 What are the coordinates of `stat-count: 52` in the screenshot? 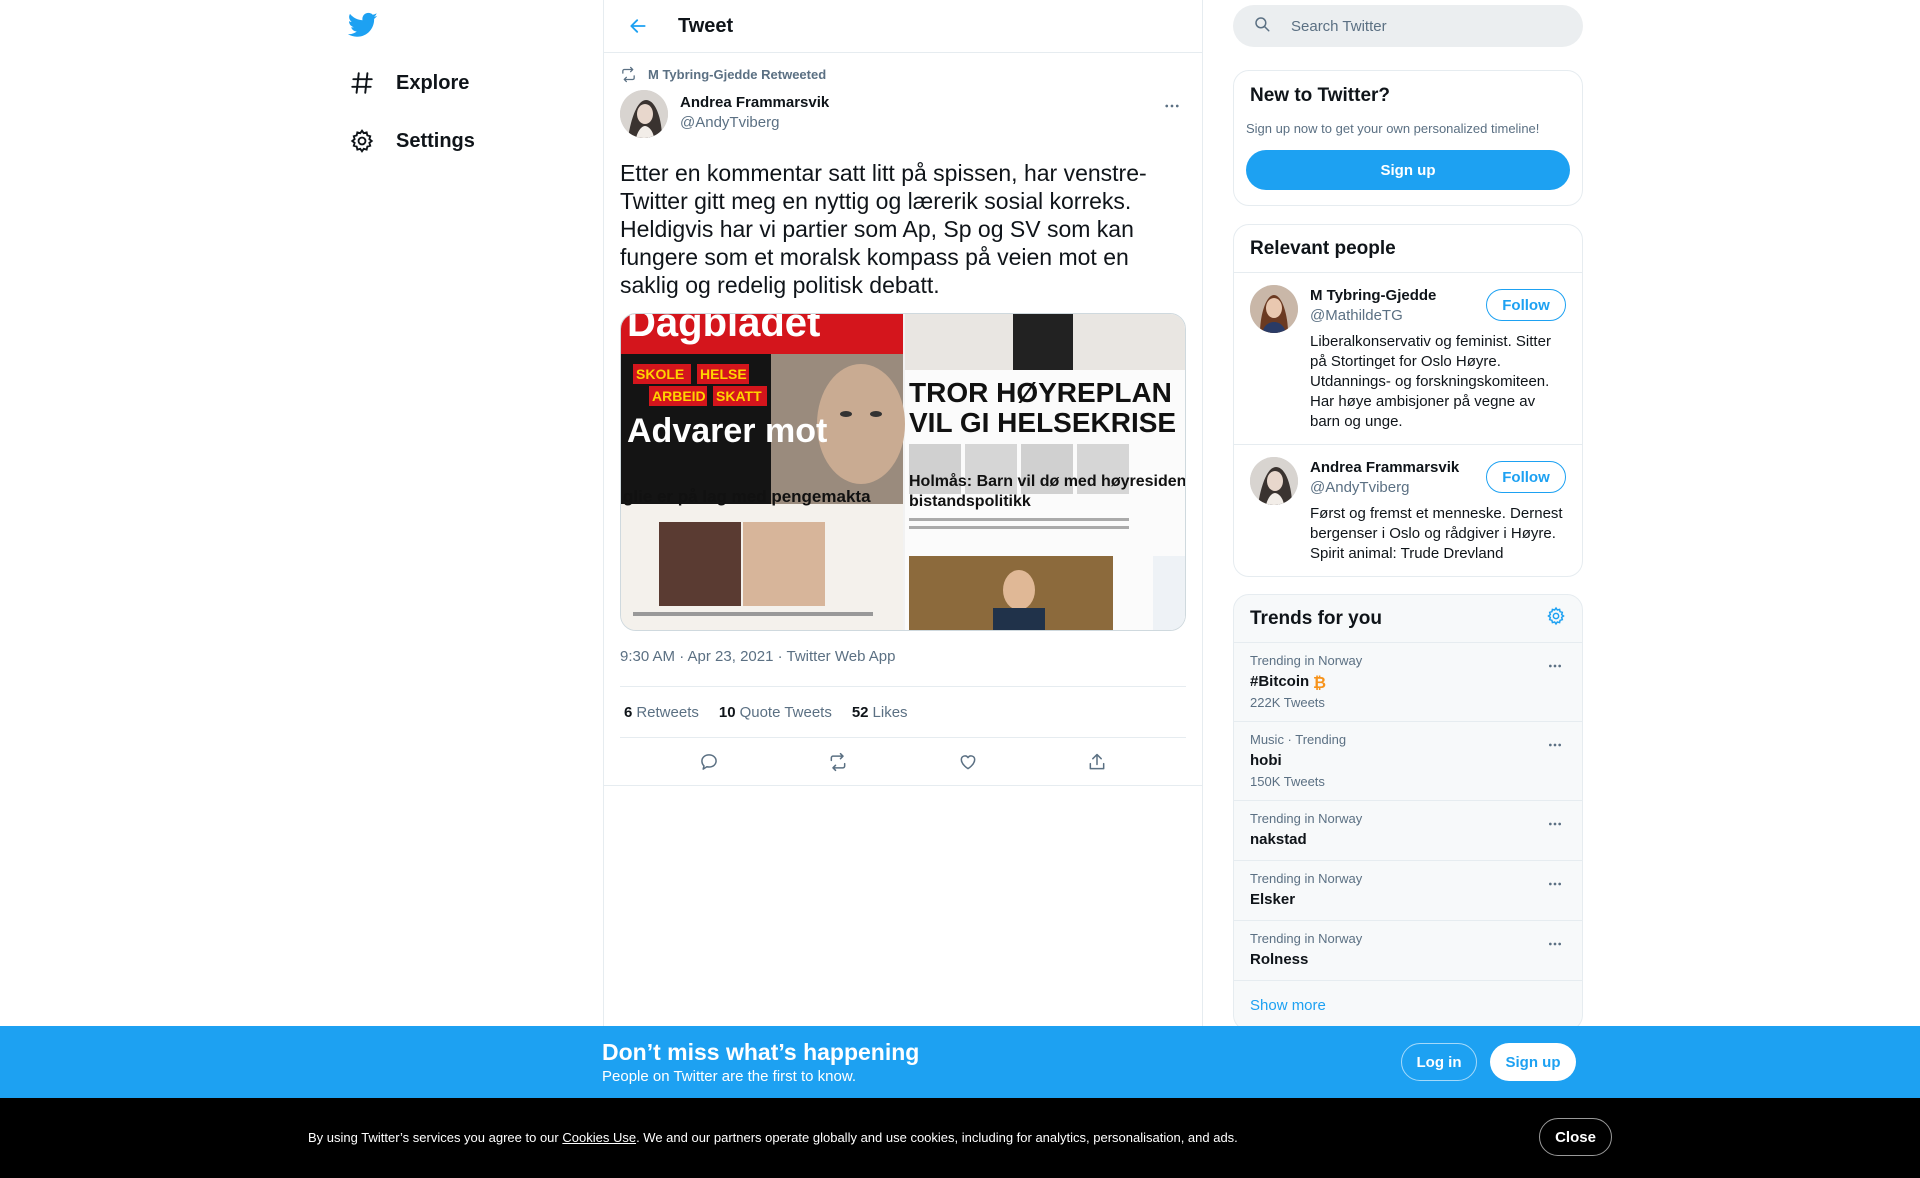 It's located at (860, 712).